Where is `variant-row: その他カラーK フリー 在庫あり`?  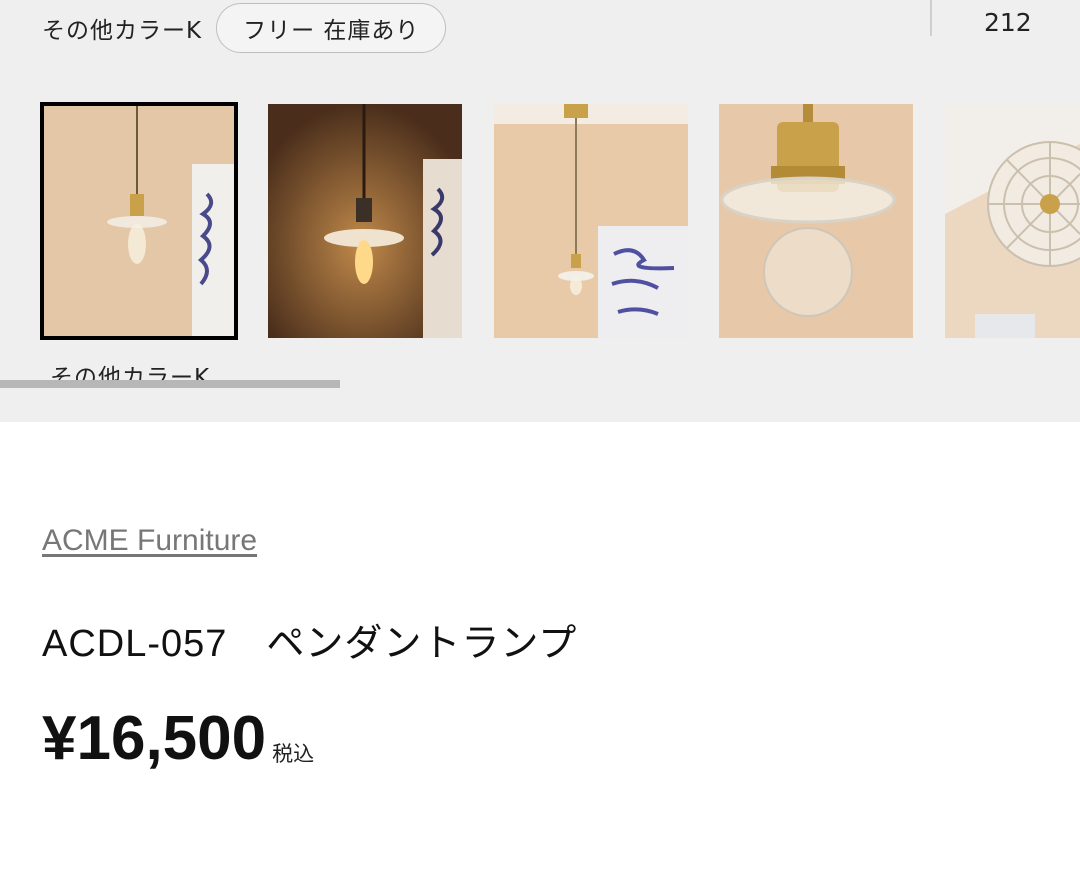 variant-row: その他カラーK フリー 在庫あり is located at coordinates (244, 28).